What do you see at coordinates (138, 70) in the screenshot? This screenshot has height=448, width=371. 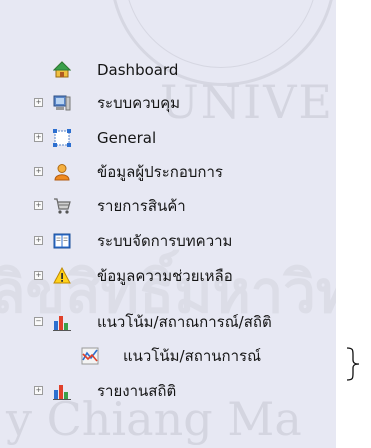 I see `tree-item-label: Dashboard` at bounding box center [138, 70].